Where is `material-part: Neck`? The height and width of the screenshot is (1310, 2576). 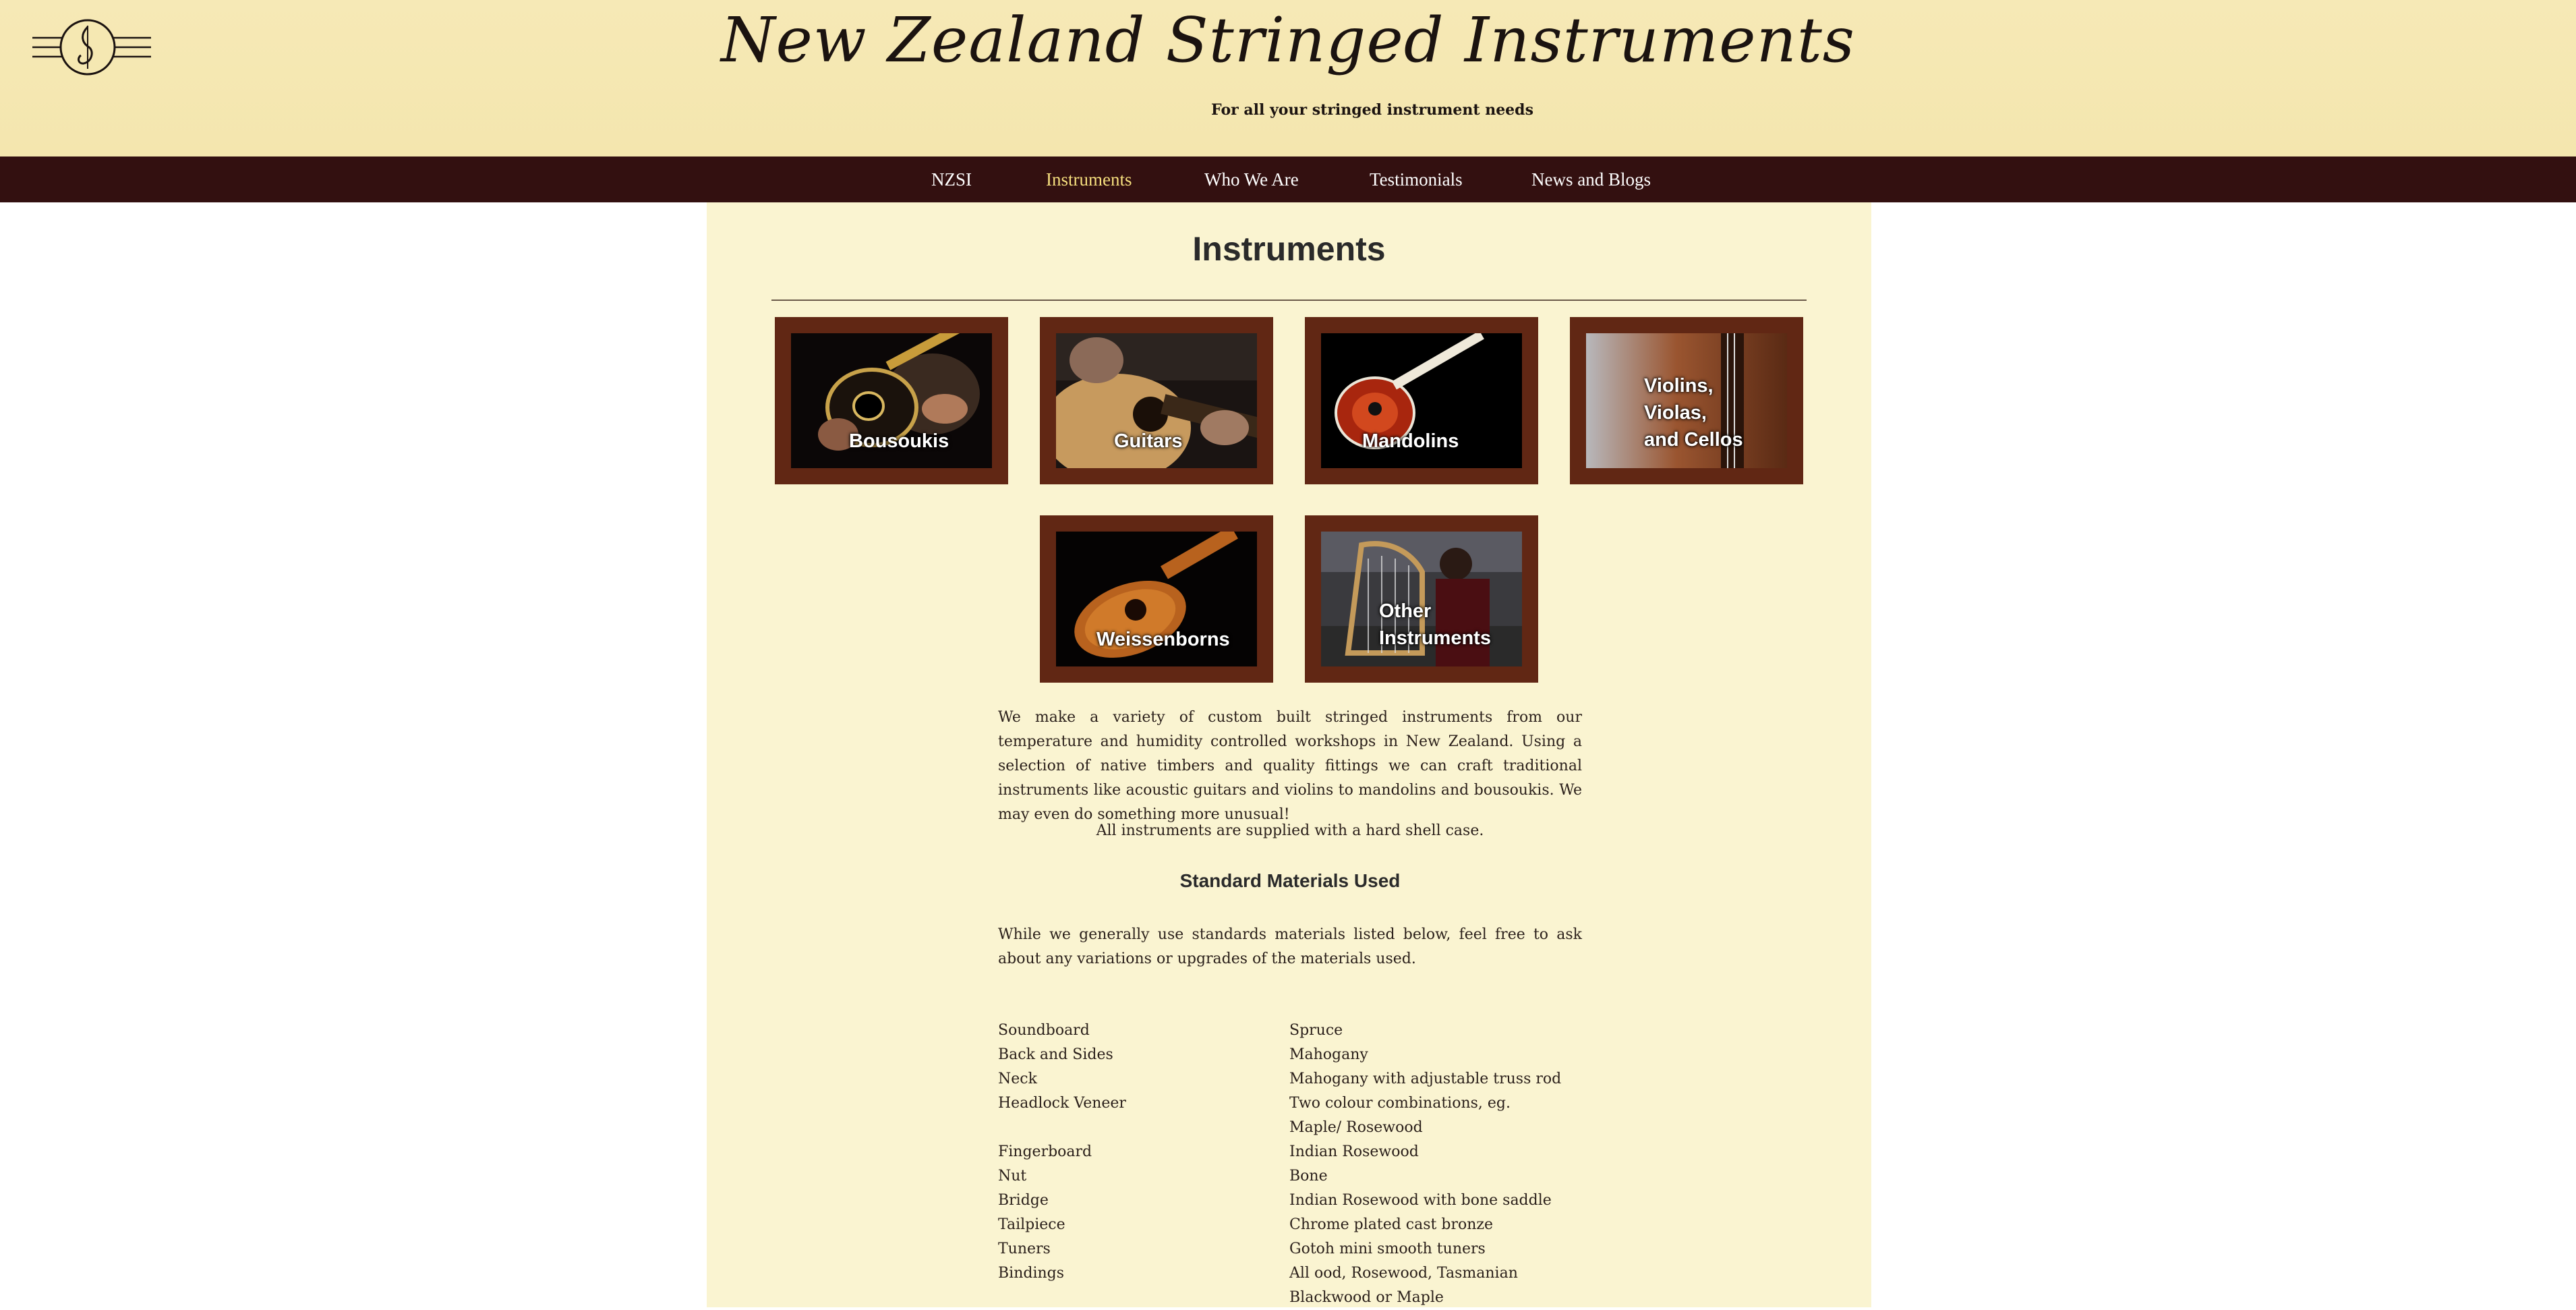
material-part: Neck is located at coordinates (1018, 1079).